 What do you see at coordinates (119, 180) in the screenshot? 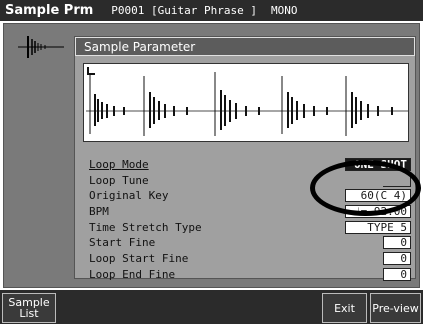
I see `param-label: Loop Tune` at bounding box center [119, 180].